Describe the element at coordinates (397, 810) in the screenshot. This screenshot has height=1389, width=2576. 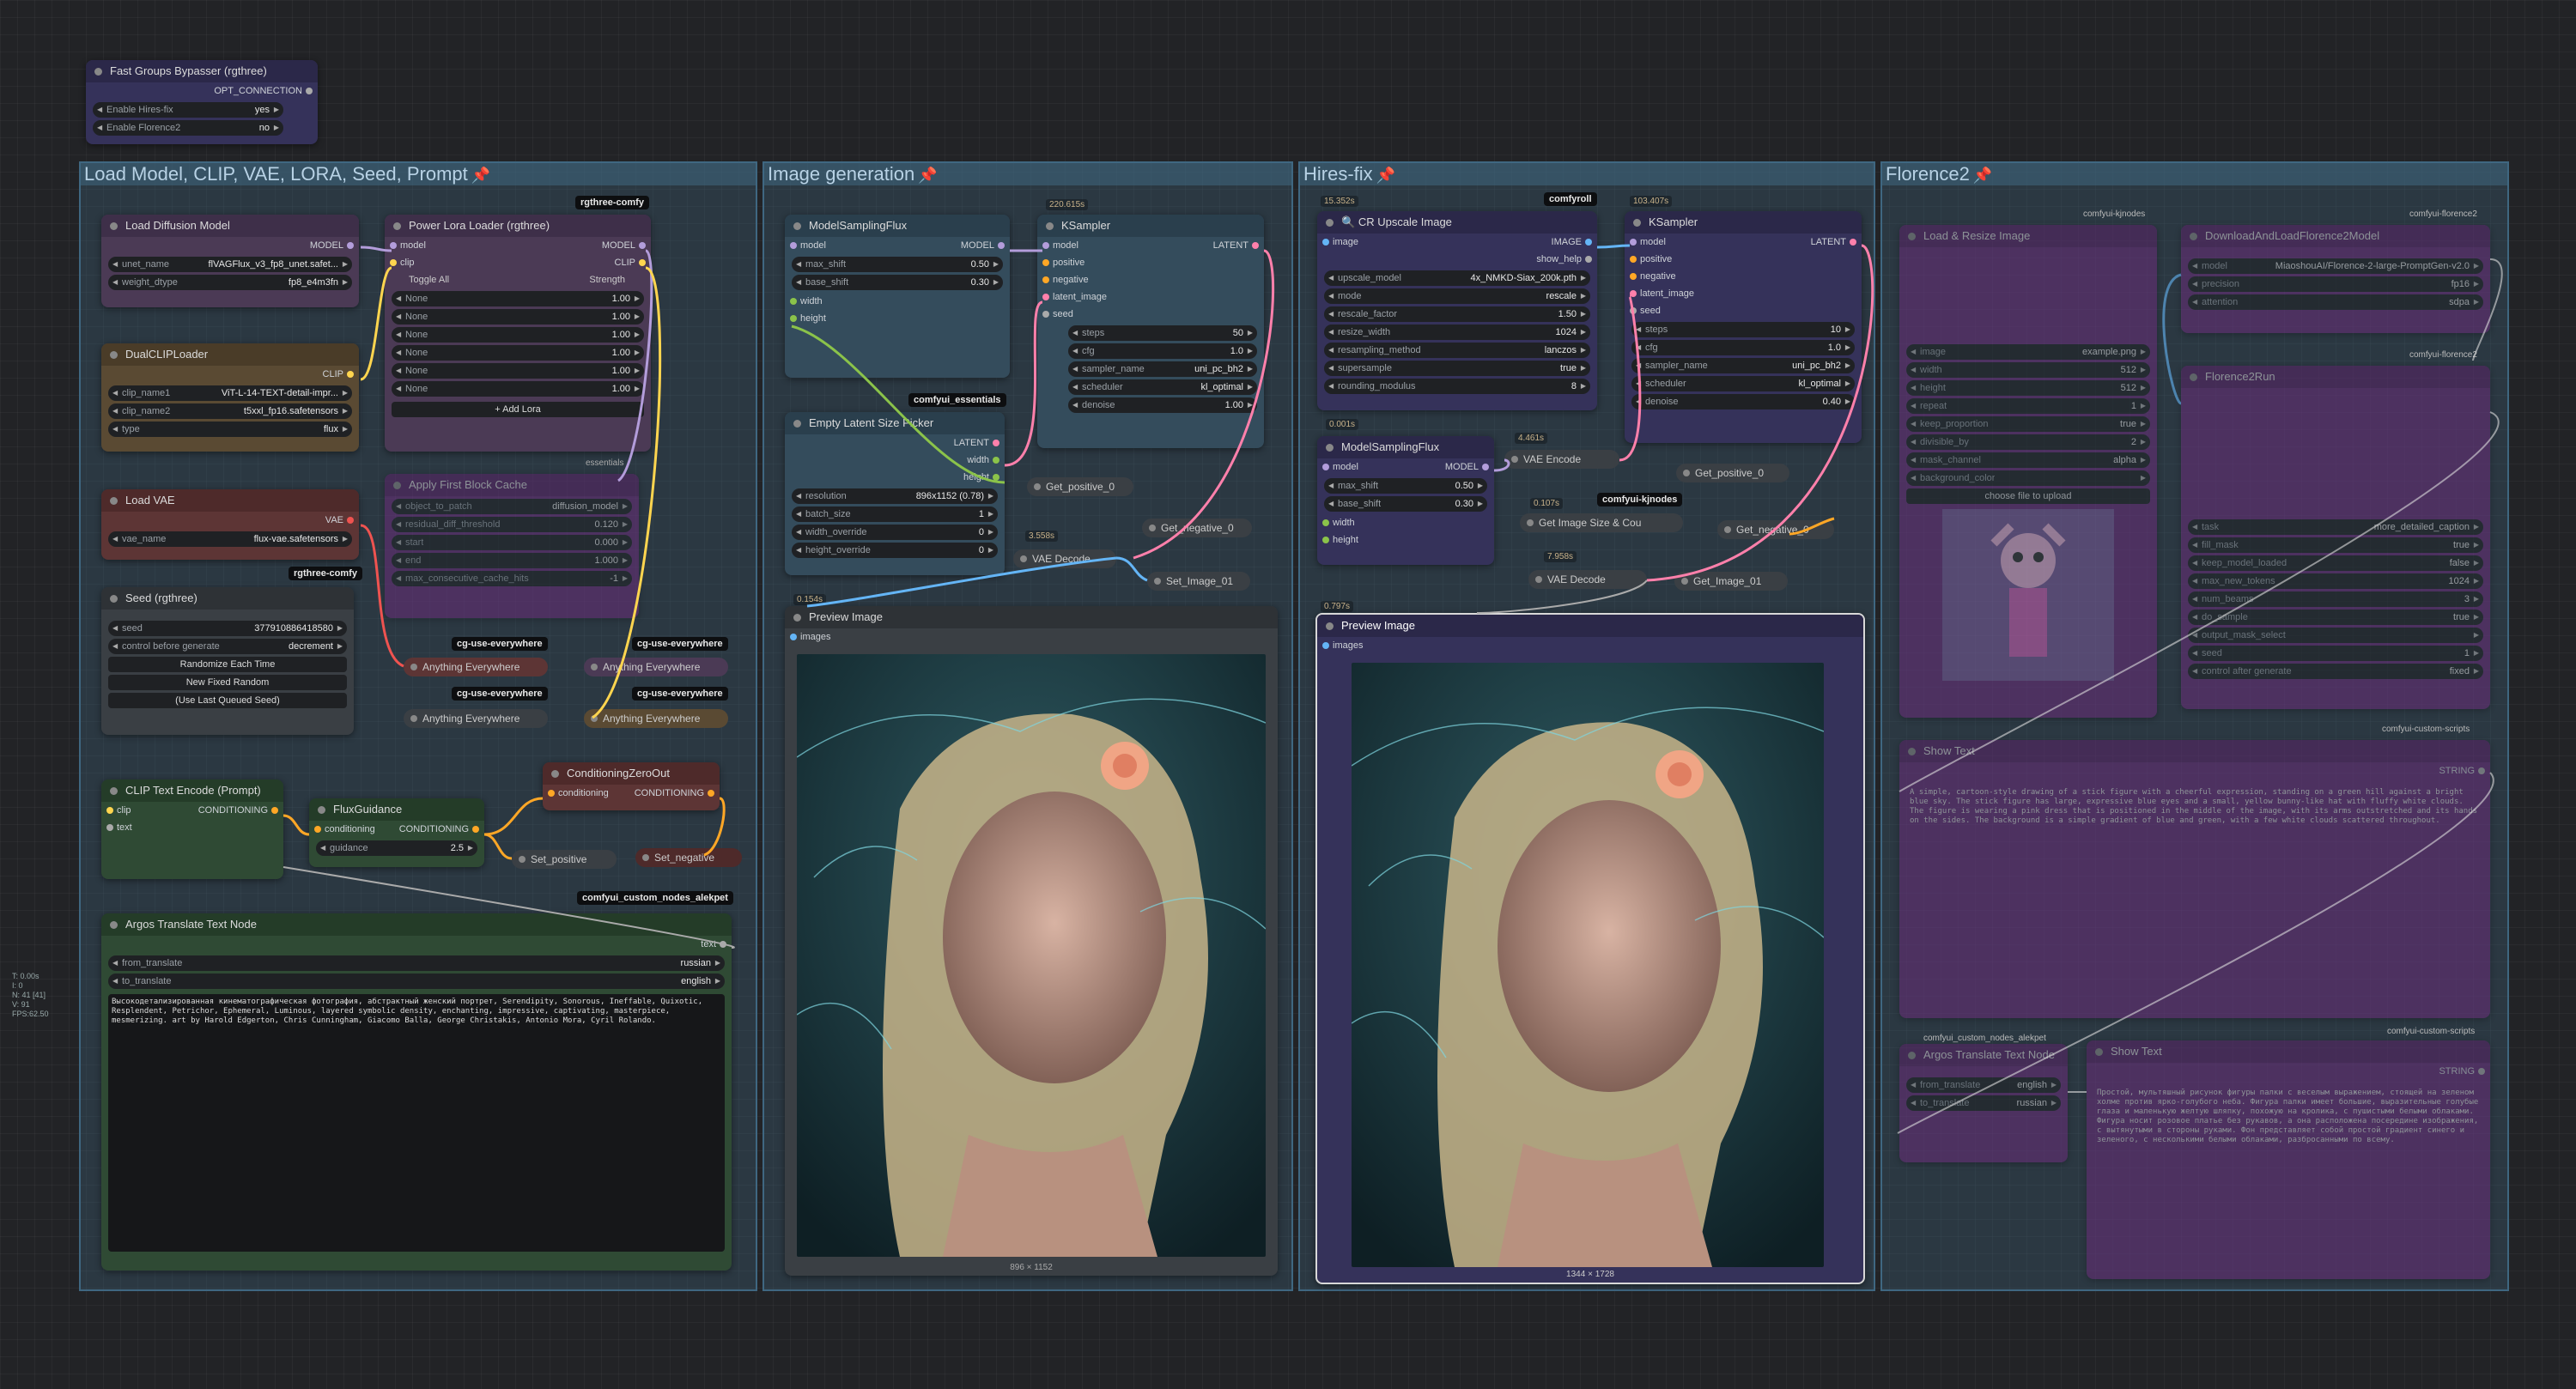
I see `node-title: FluxGuidance` at that location.